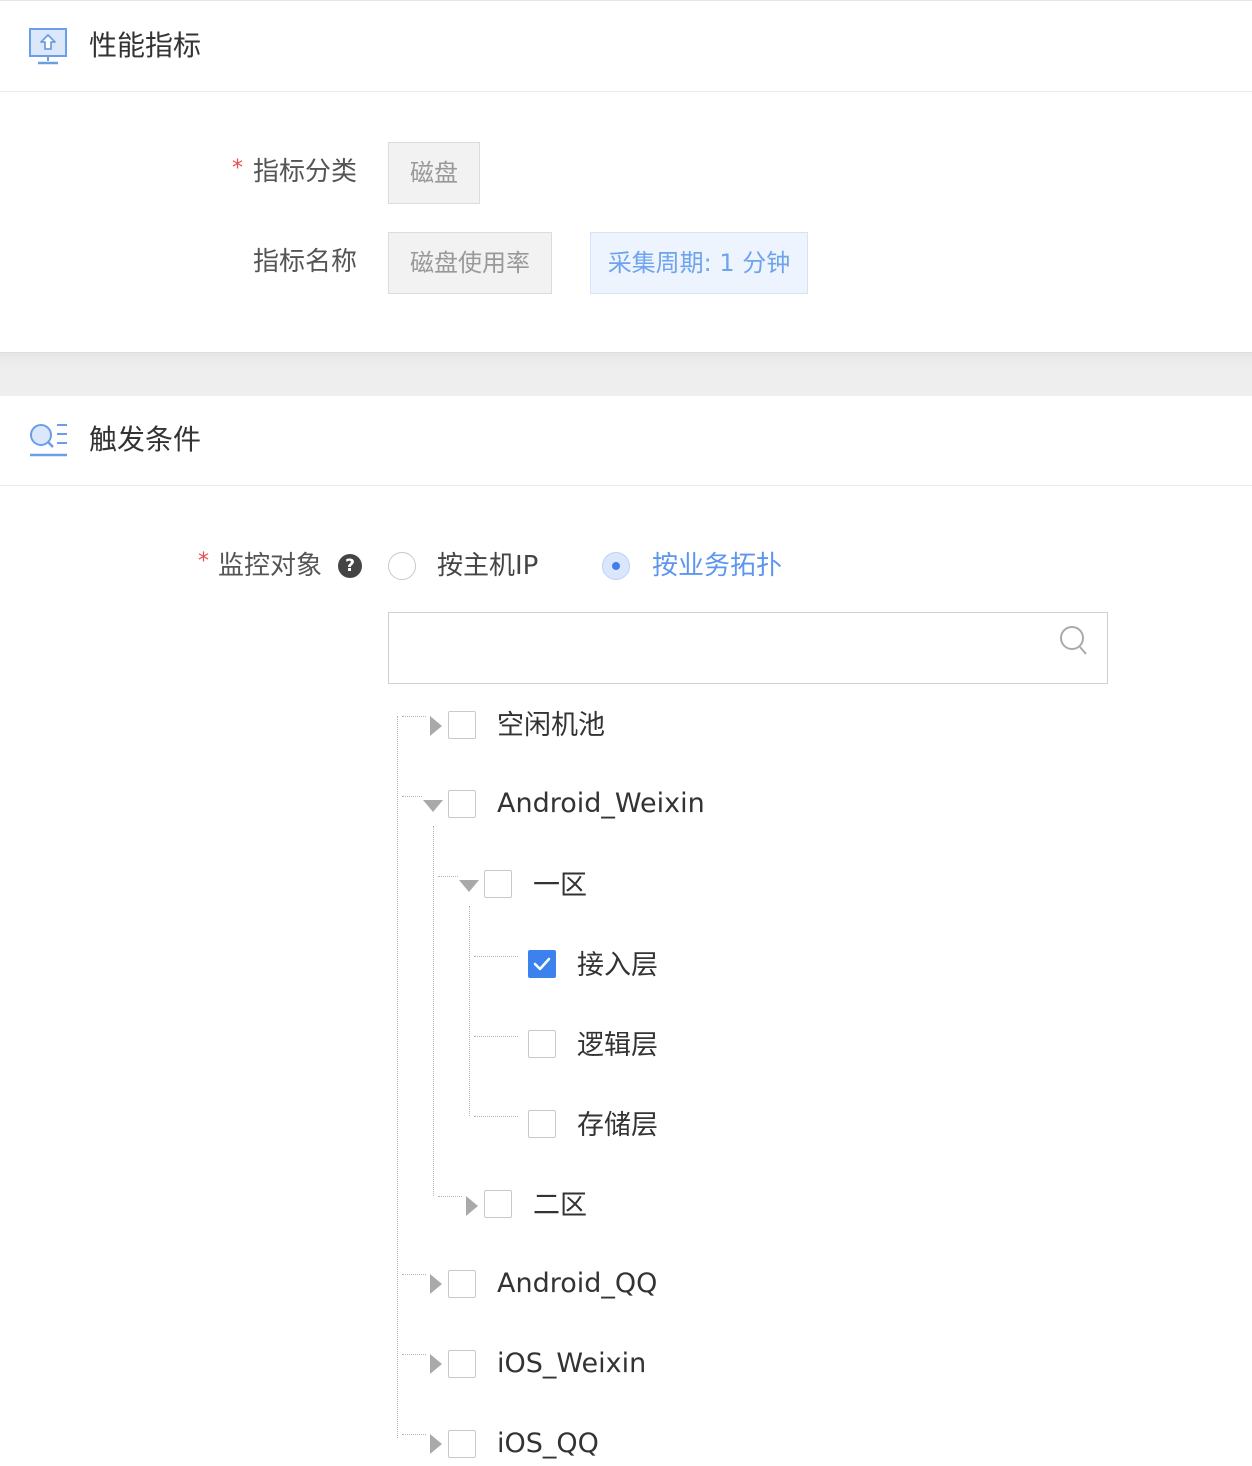 Image resolution: width=1252 pixels, height=1466 pixels. What do you see at coordinates (305, 172) in the screenshot?
I see `metric-category-label: 指标分类` at bounding box center [305, 172].